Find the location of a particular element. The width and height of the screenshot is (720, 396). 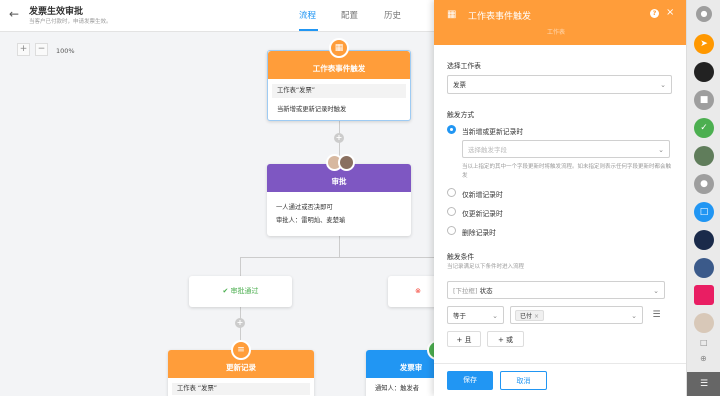

add-or-button: + 或 is located at coordinates (505, 339).